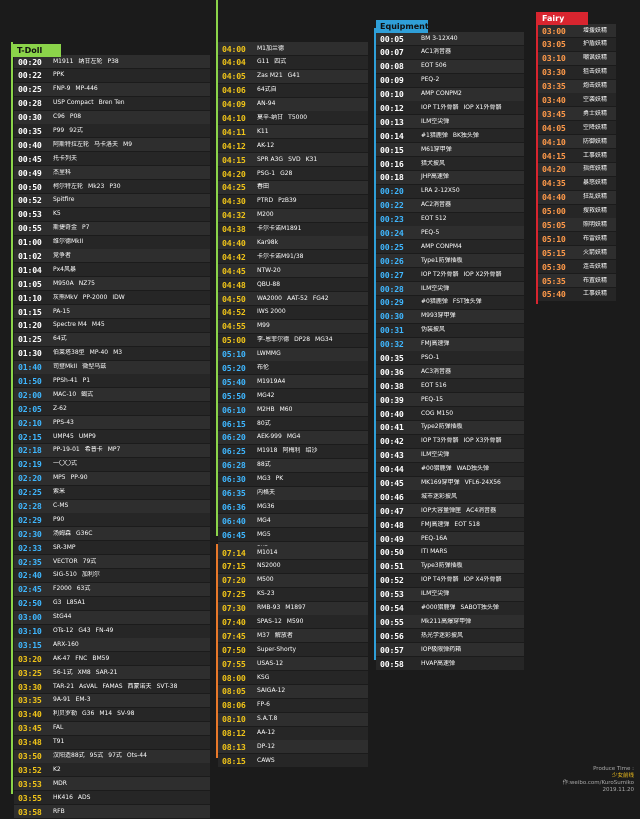 This screenshot has height=819, width=640. Describe the element at coordinates (596, 128) in the screenshot. I see `item-names: 空降妖精` at that location.